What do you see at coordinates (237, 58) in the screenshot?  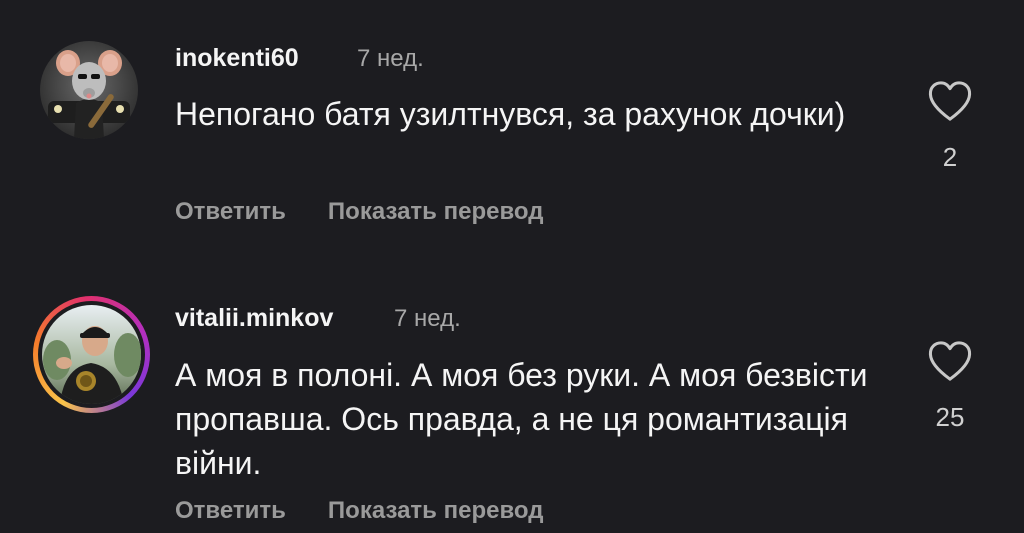 I see `username: inokenti60` at bounding box center [237, 58].